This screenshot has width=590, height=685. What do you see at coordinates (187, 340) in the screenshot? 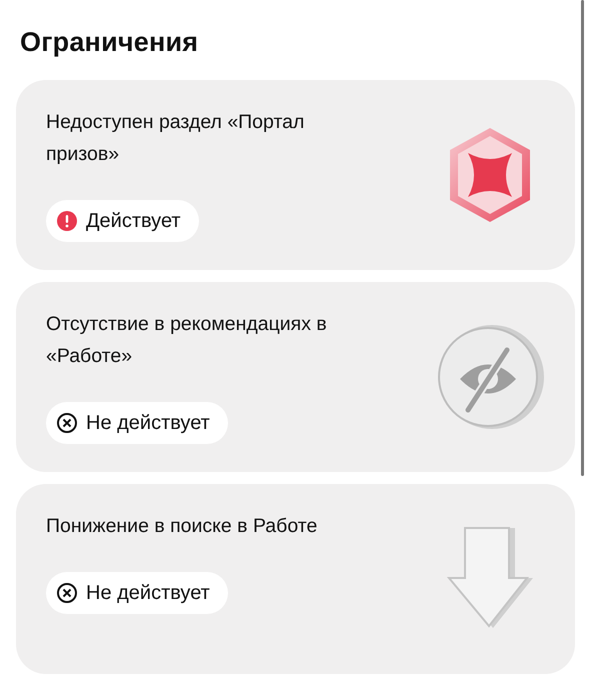
I see `restriction-title: Отсутствие в рекомендациях в «Работе»` at bounding box center [187, 340].